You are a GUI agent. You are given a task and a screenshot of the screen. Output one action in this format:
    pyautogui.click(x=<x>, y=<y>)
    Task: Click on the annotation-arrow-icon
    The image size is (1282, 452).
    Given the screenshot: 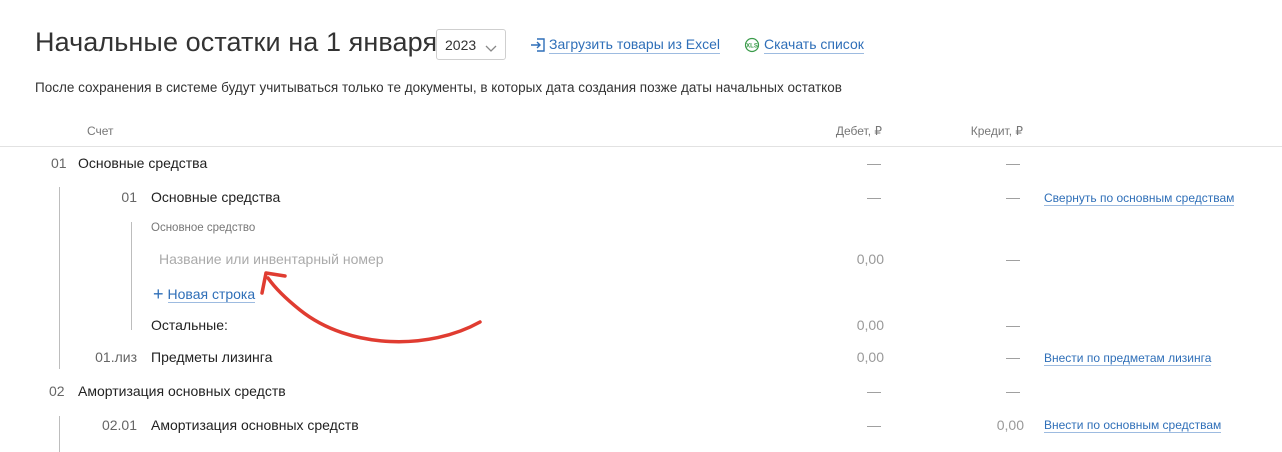 What is the action you would take?
    pyautogui.click(x=371, y=307)
    